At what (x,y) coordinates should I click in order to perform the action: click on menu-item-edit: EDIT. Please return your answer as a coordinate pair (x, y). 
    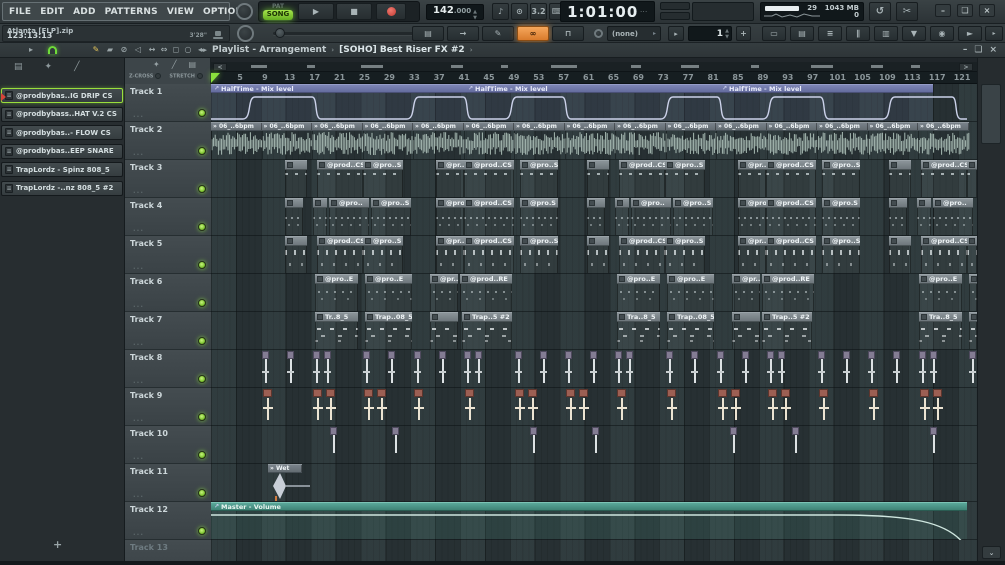
    Looking at the image, I should click on (52, 12).